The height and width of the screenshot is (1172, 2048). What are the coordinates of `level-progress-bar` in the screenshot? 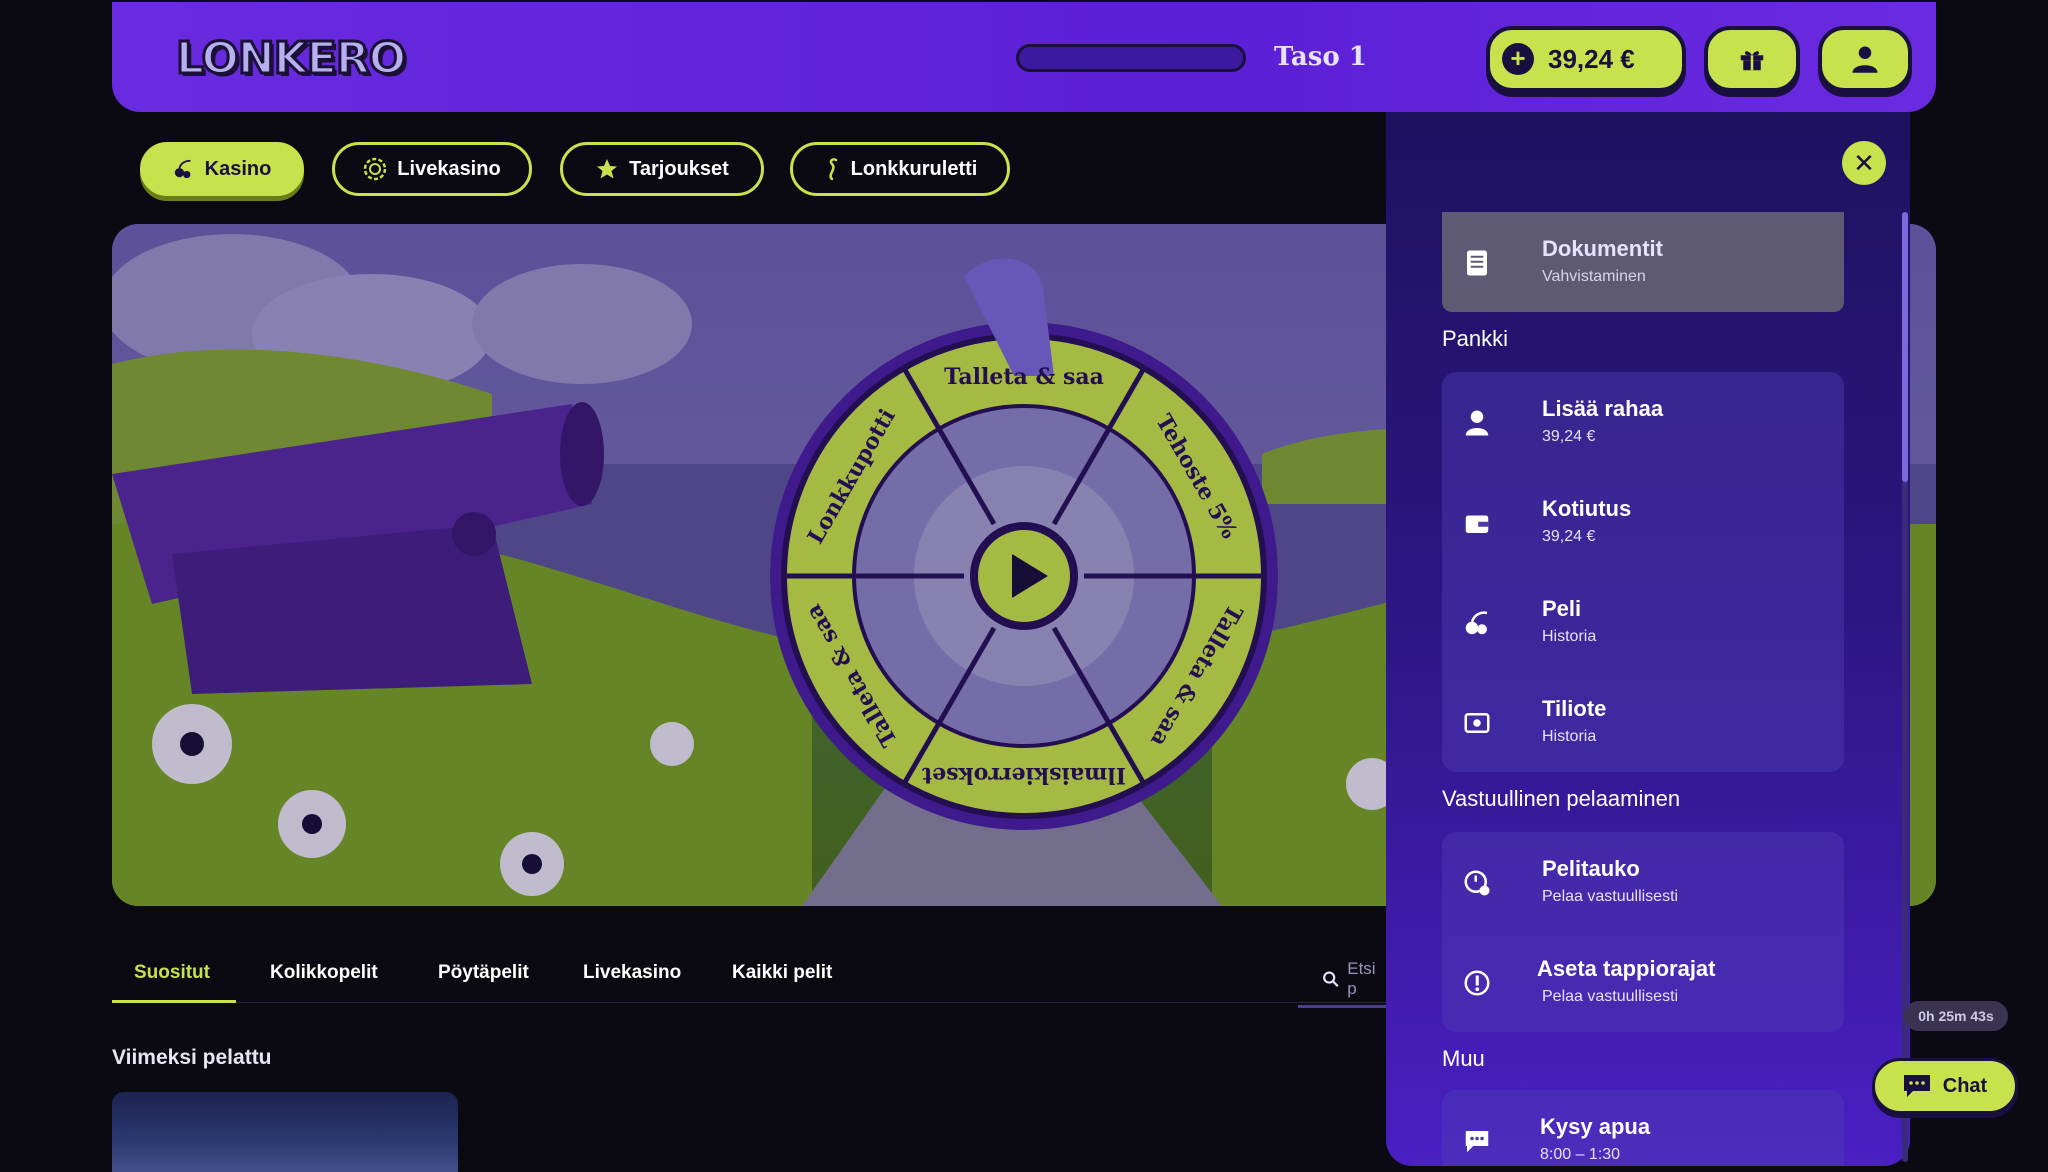 It's located at (1131, 58).